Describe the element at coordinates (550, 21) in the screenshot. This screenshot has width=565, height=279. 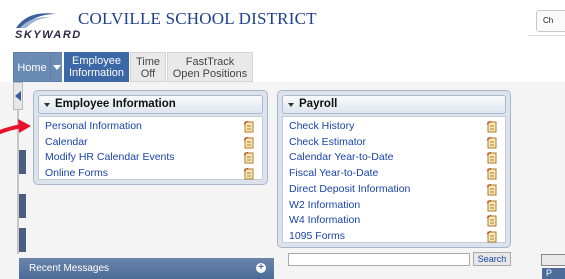
I see `header-button: Ch` at that location.